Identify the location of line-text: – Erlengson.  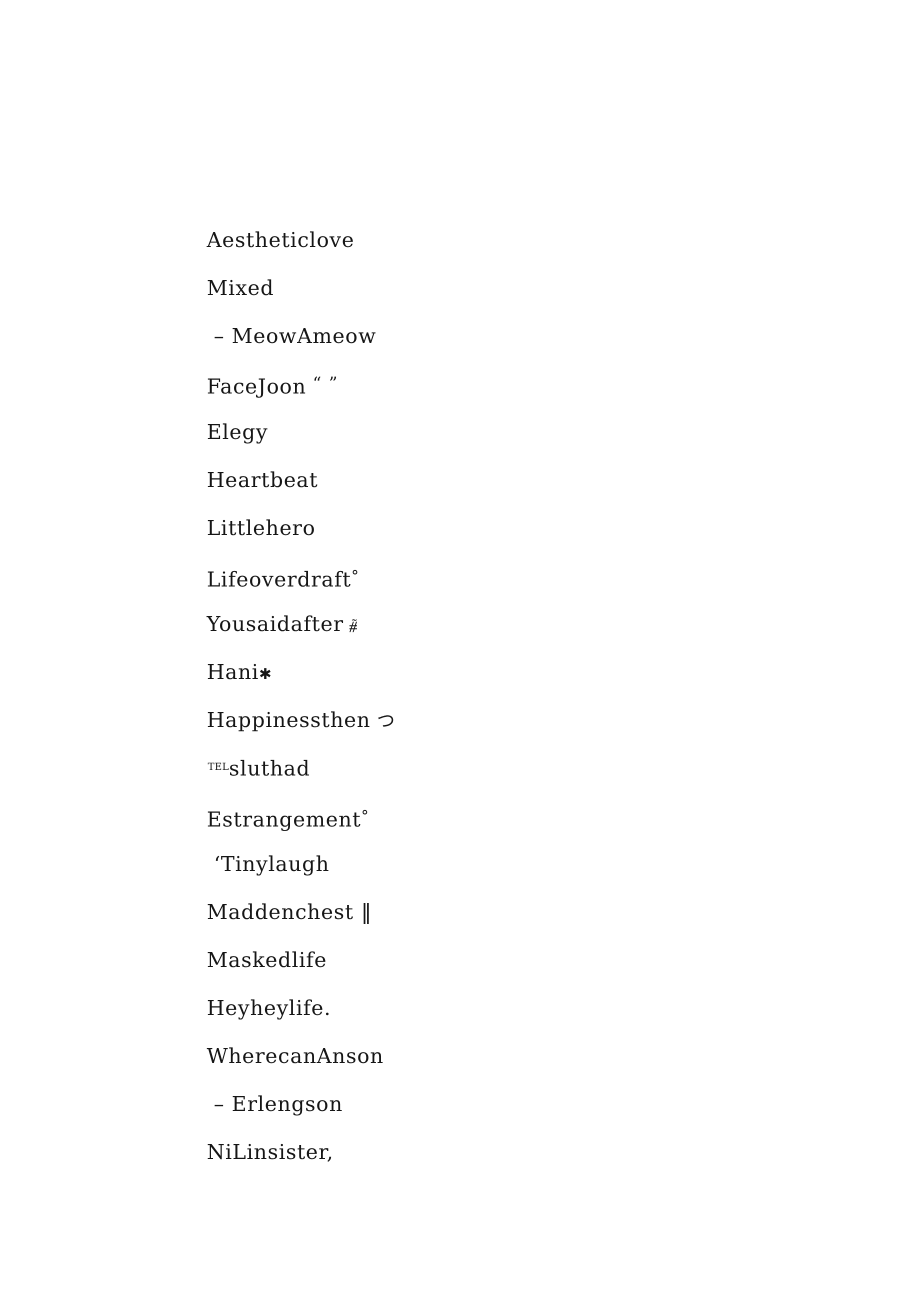
(278, 1104).